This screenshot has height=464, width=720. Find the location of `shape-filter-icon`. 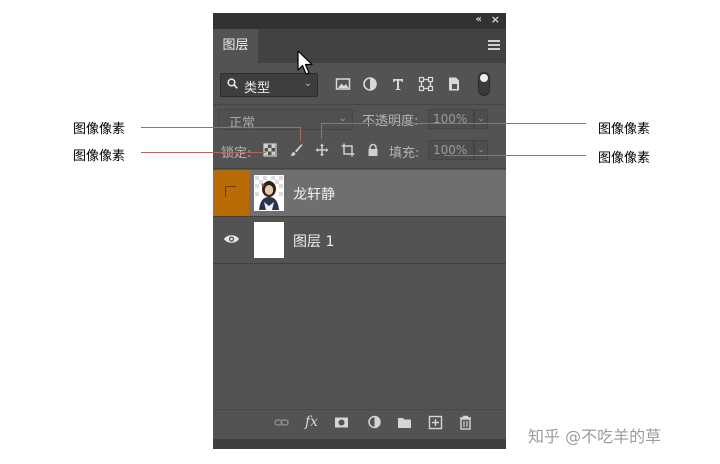

shape-filter-icon is located at coordinates (426, 84).